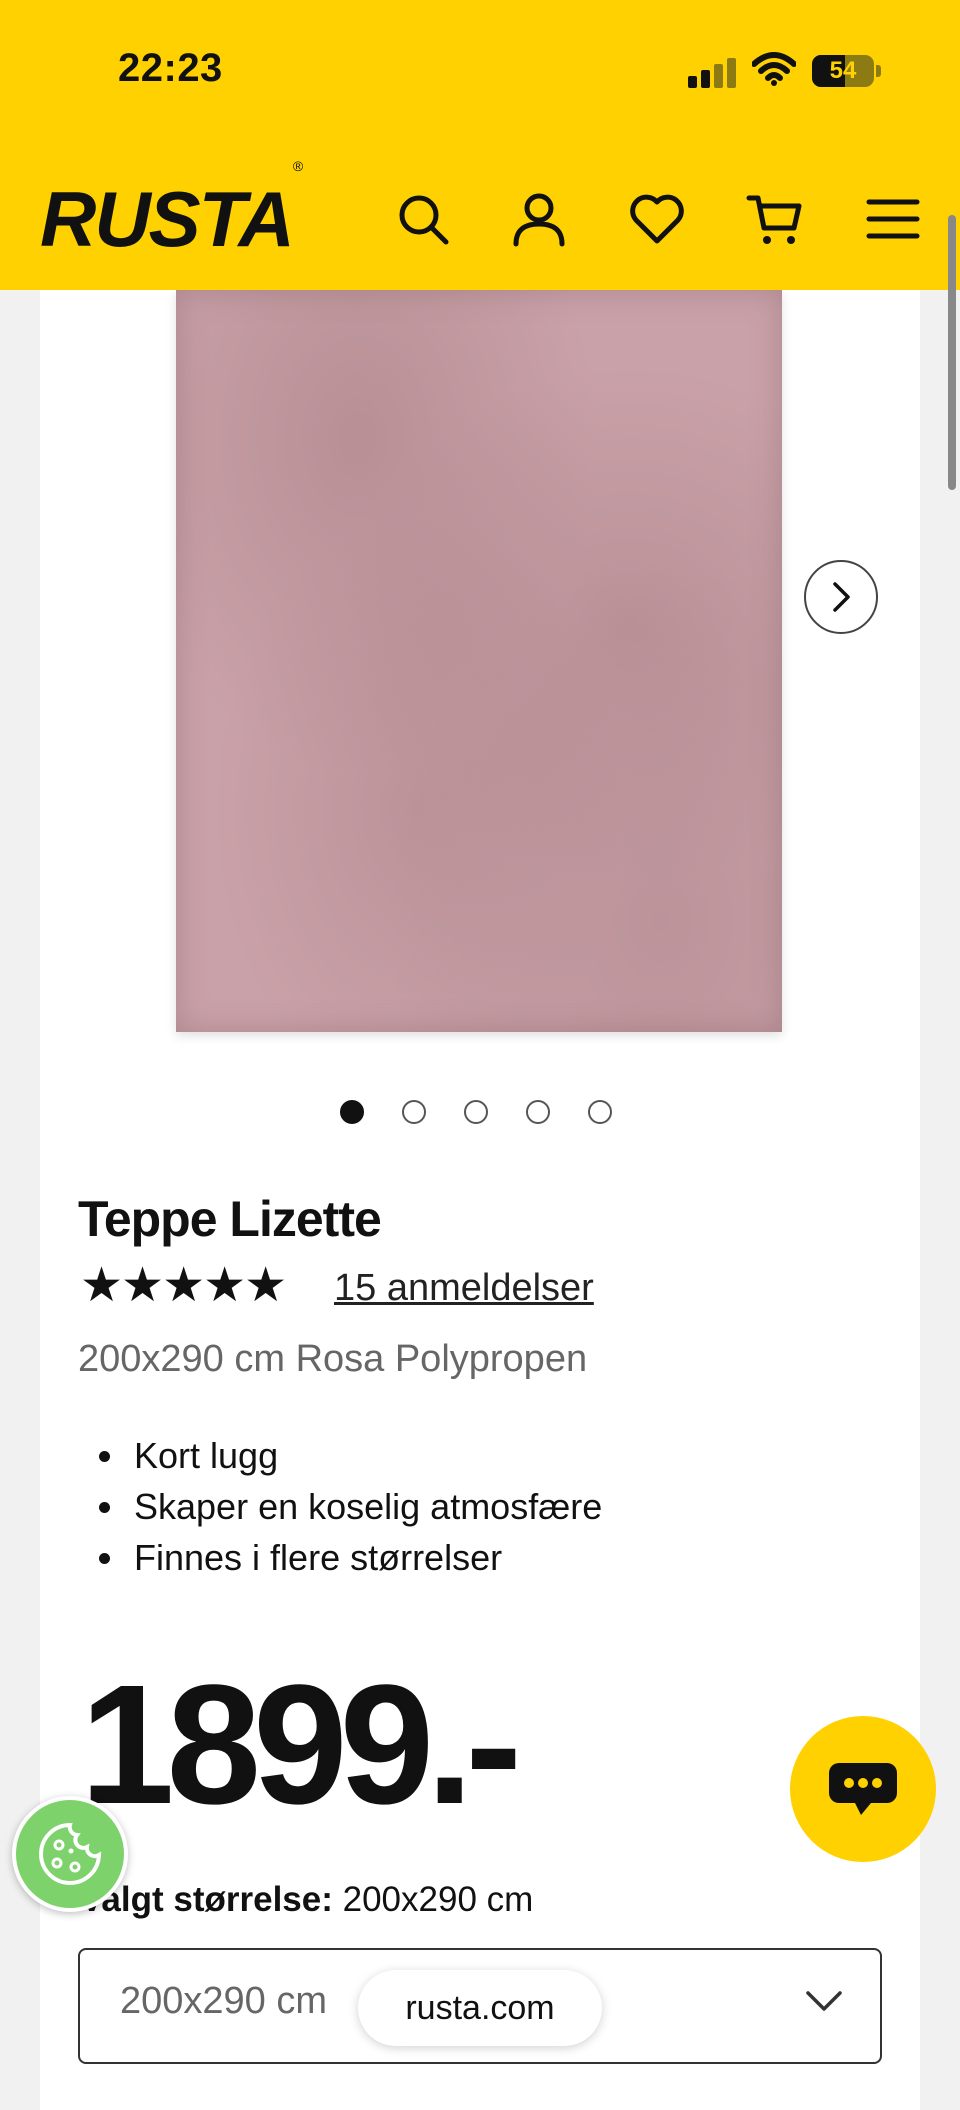  I want to click on next-image-button, so click(841, 597).